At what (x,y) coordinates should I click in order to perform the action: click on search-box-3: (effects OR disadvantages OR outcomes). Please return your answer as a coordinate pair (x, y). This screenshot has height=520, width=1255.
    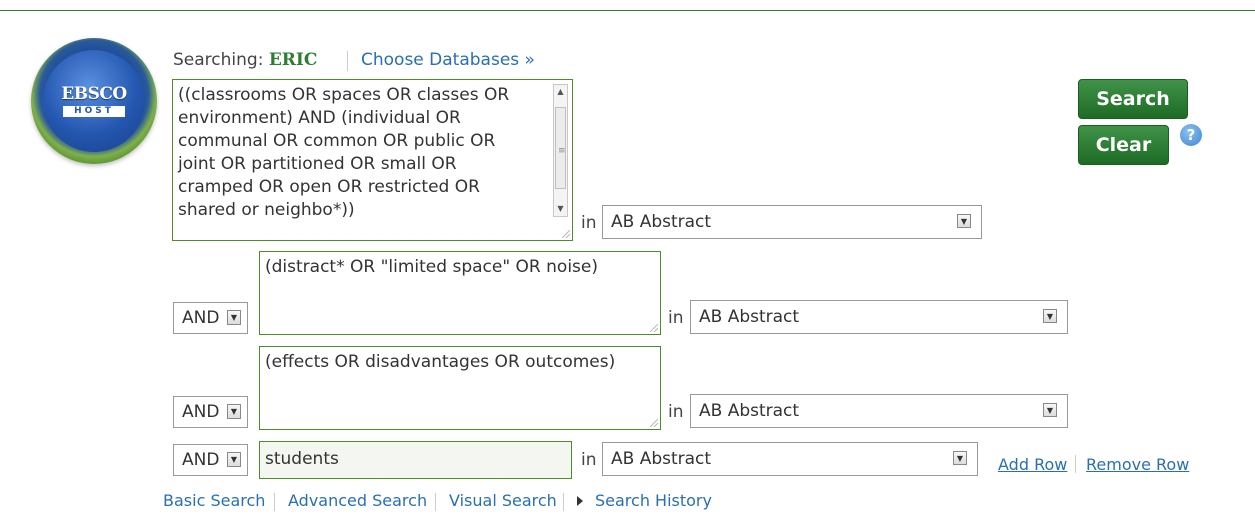
    Looking at the image, I should click on (460, 388).